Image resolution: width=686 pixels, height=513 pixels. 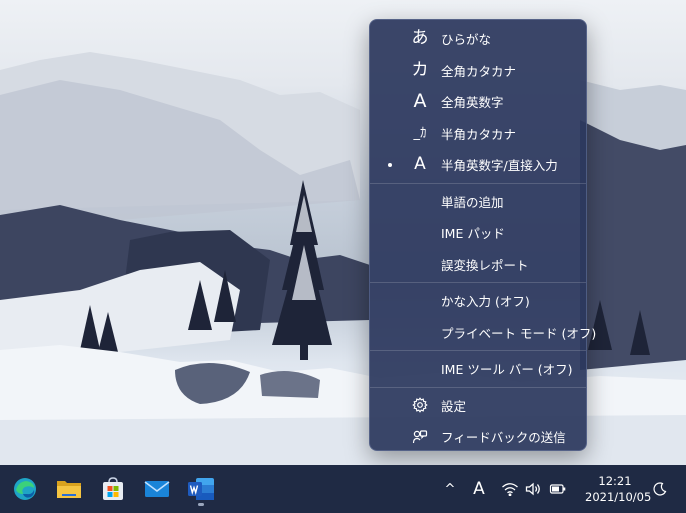 I want to click on menu-item-fullwidth-katakana: カ 全角カタカナ, so click(x=478, y=71).